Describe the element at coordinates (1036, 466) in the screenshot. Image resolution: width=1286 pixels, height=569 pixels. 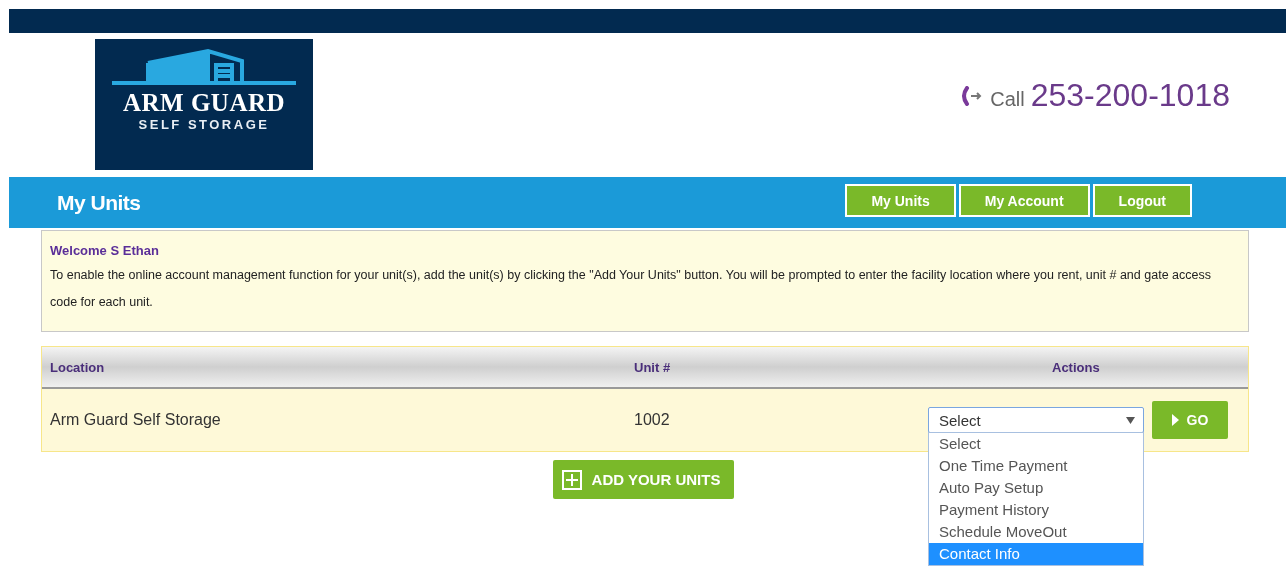
I see `dropdown-option: One Time Payment` at that location.